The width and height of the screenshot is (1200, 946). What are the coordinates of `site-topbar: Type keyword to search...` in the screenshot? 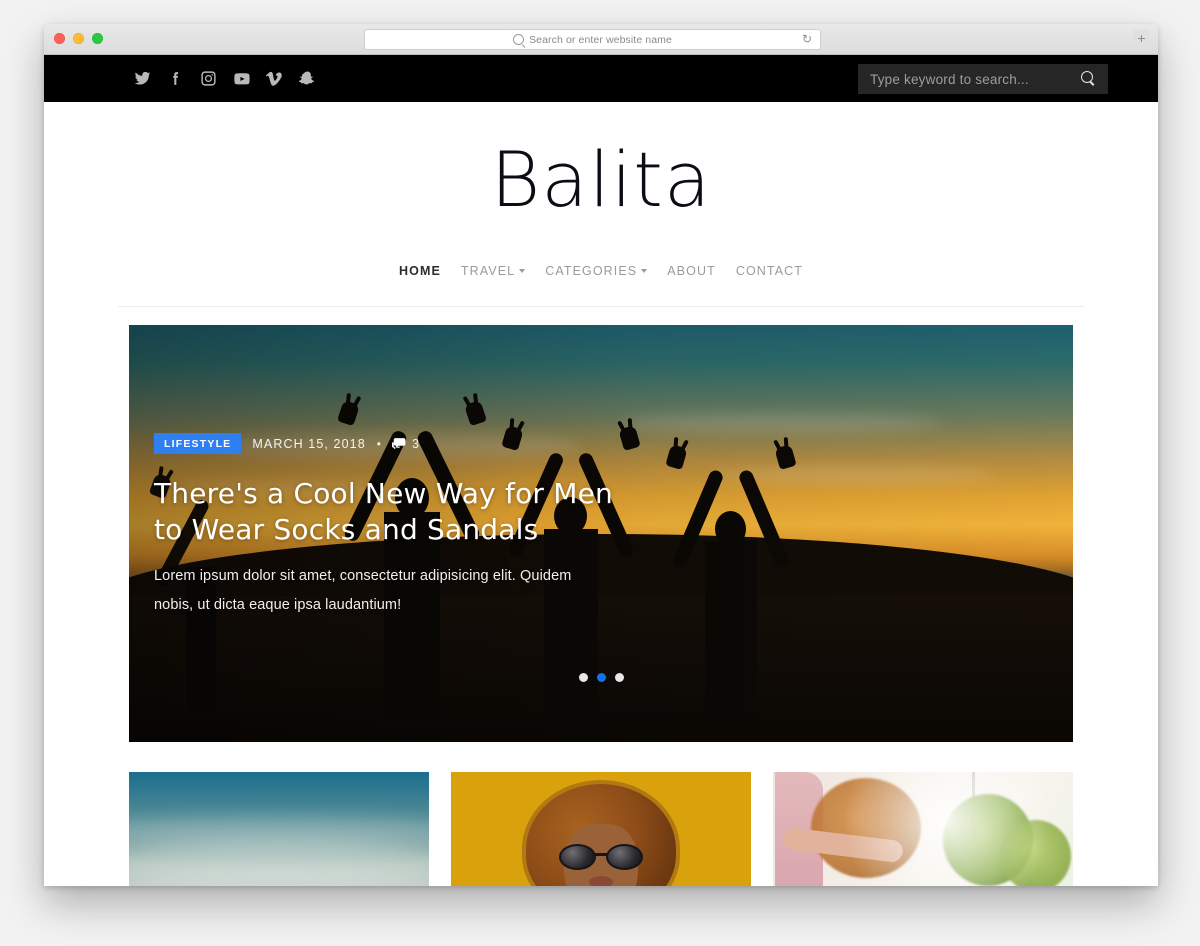 It's located at (601, 78).